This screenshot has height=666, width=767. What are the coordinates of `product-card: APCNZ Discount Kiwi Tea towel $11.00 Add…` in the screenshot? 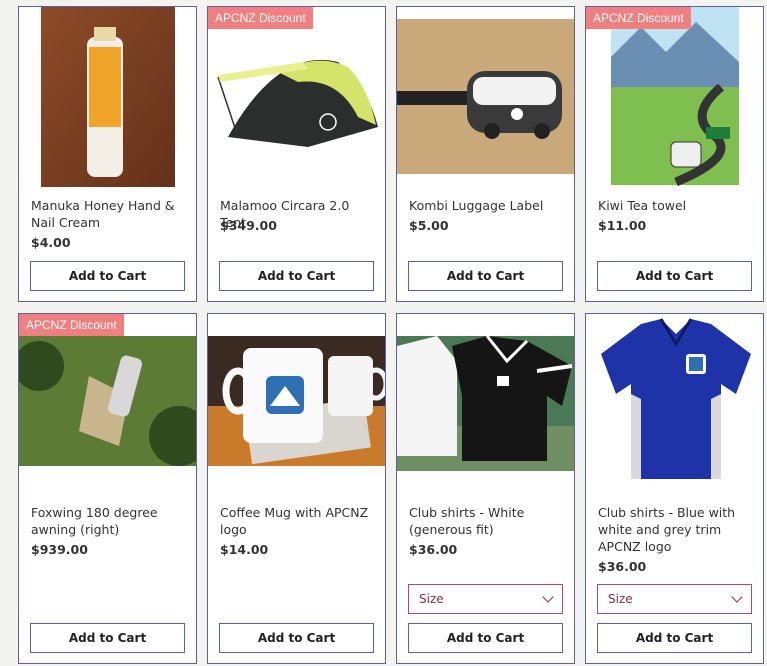 It's located at (674, 154).